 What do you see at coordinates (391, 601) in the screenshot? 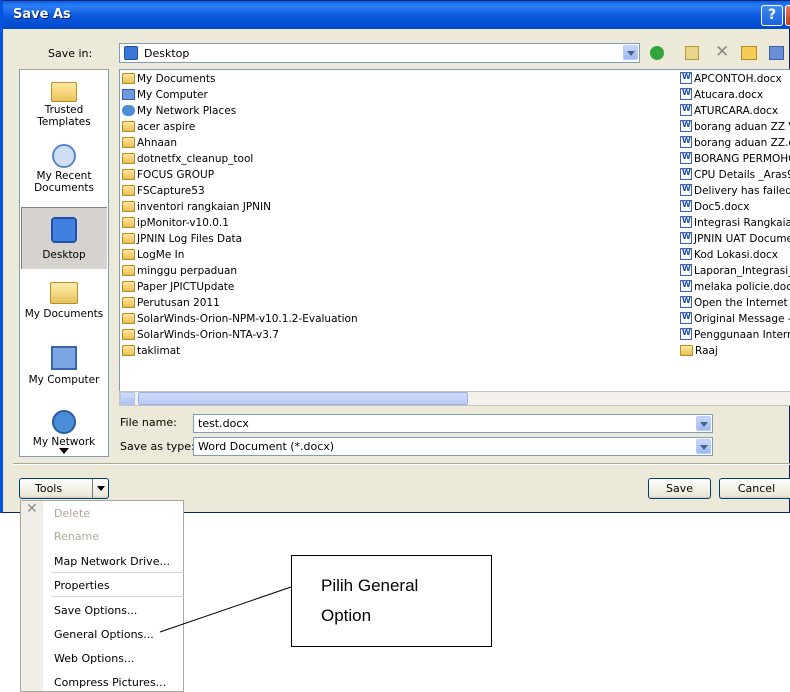
I see `annotation-callout: Pilih General Option` at bounding box center [391, 601].